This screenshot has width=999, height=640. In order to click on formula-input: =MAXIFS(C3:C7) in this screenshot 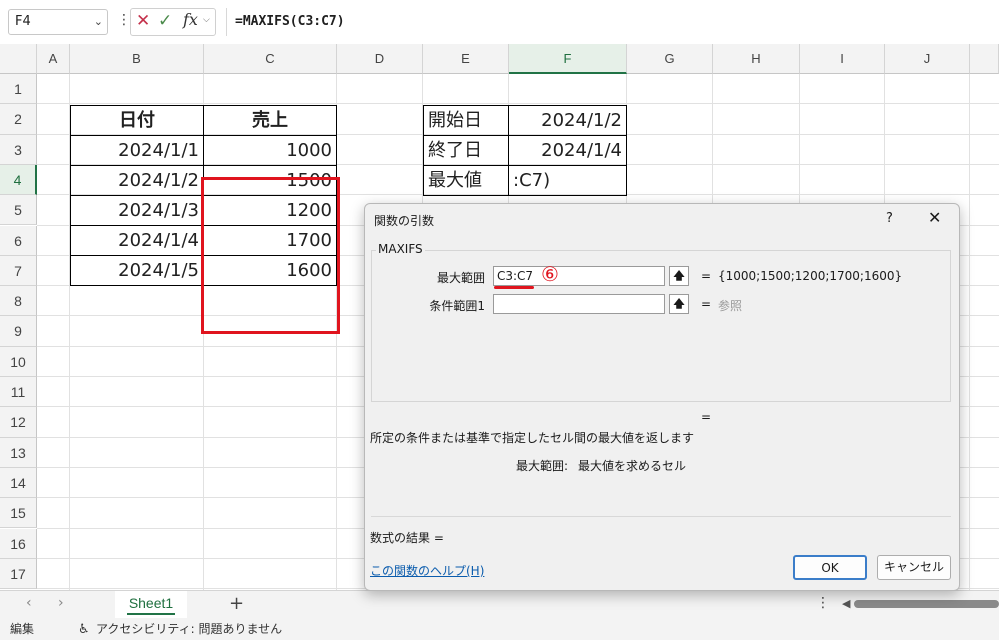, I will do `click(612, 22)`.